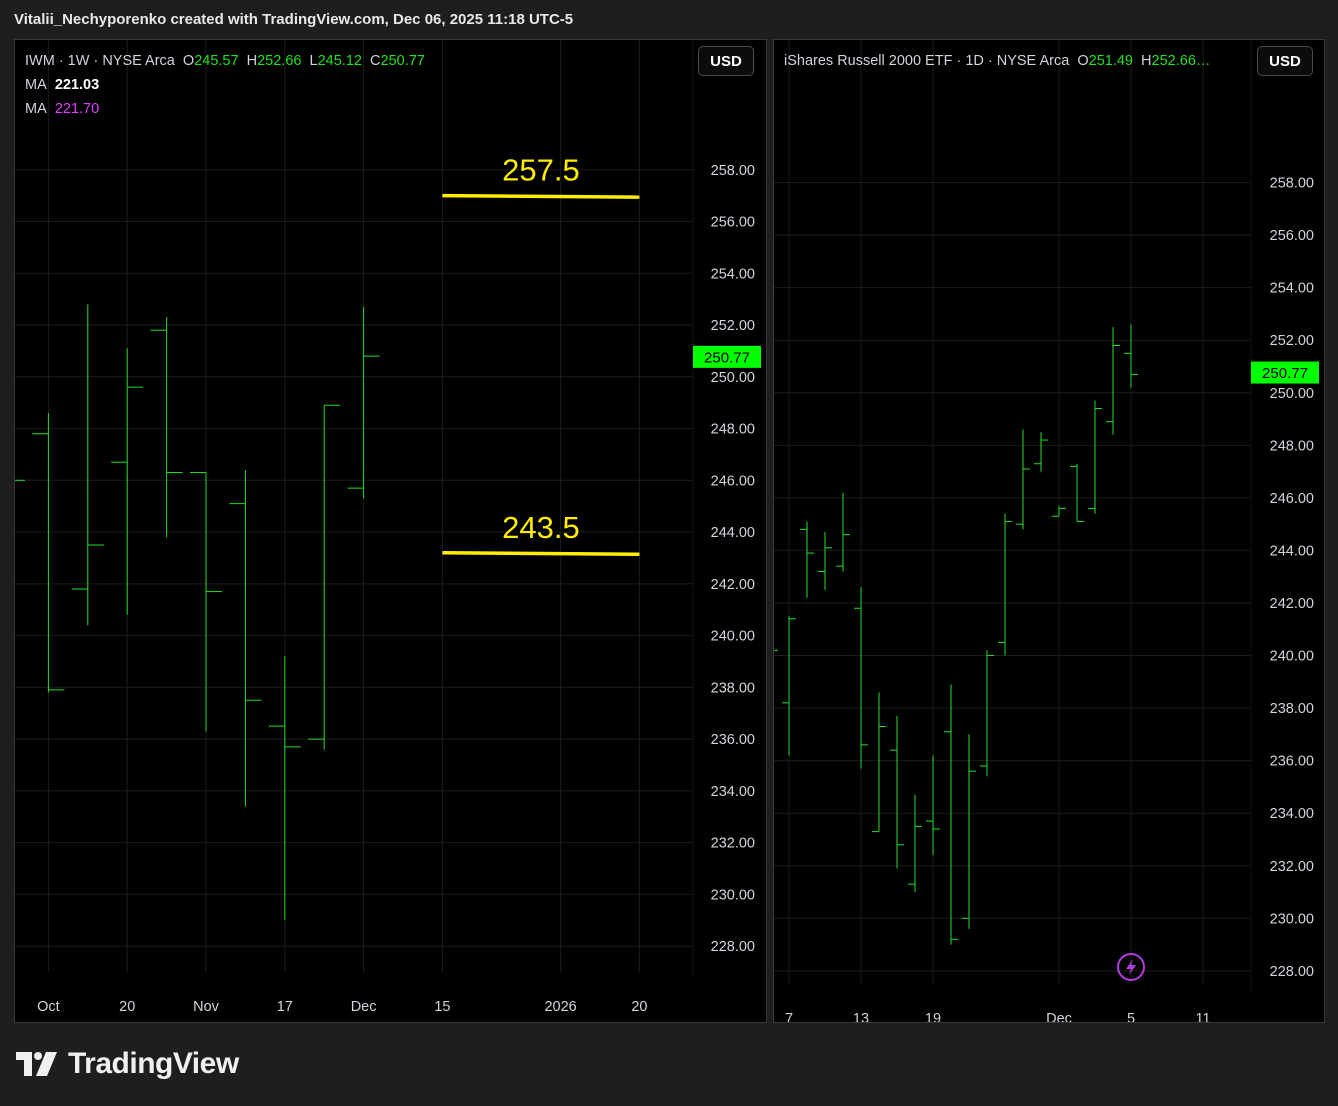 This screenshot has height=1106, width=1338. What do you see at coordinates (339, 61) in the screenshot?
I see `low-value: 245.12` at bounding box center [339, 61].